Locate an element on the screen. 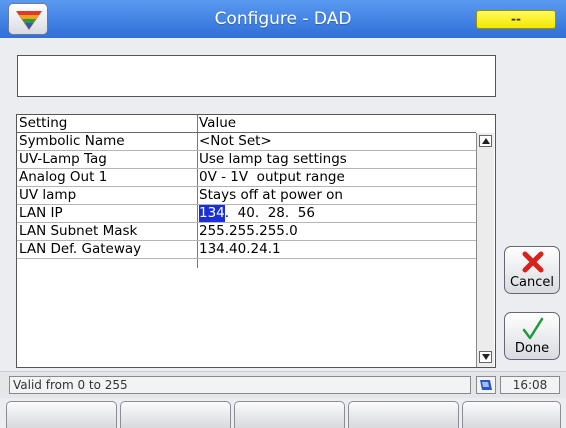  table-row: UV lamp Stays off at power on is located at coordinates (246, 195).